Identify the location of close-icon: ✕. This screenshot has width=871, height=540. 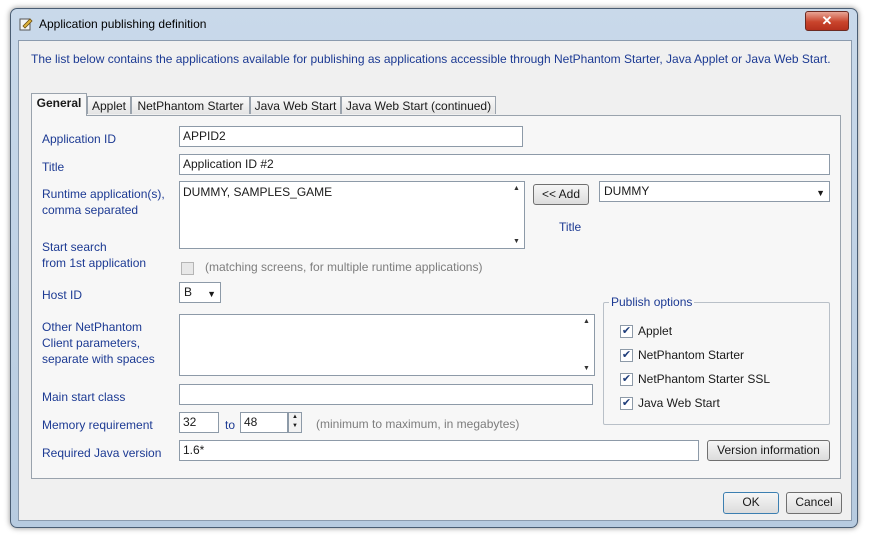
(827, 20).